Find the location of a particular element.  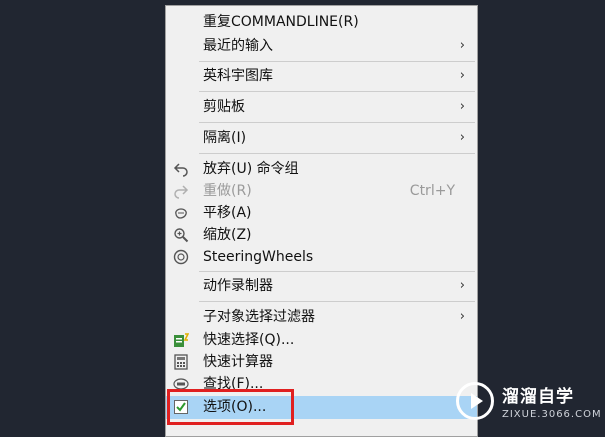

menu-item-label: 隔离(I) is located at coordinates (225, 138).